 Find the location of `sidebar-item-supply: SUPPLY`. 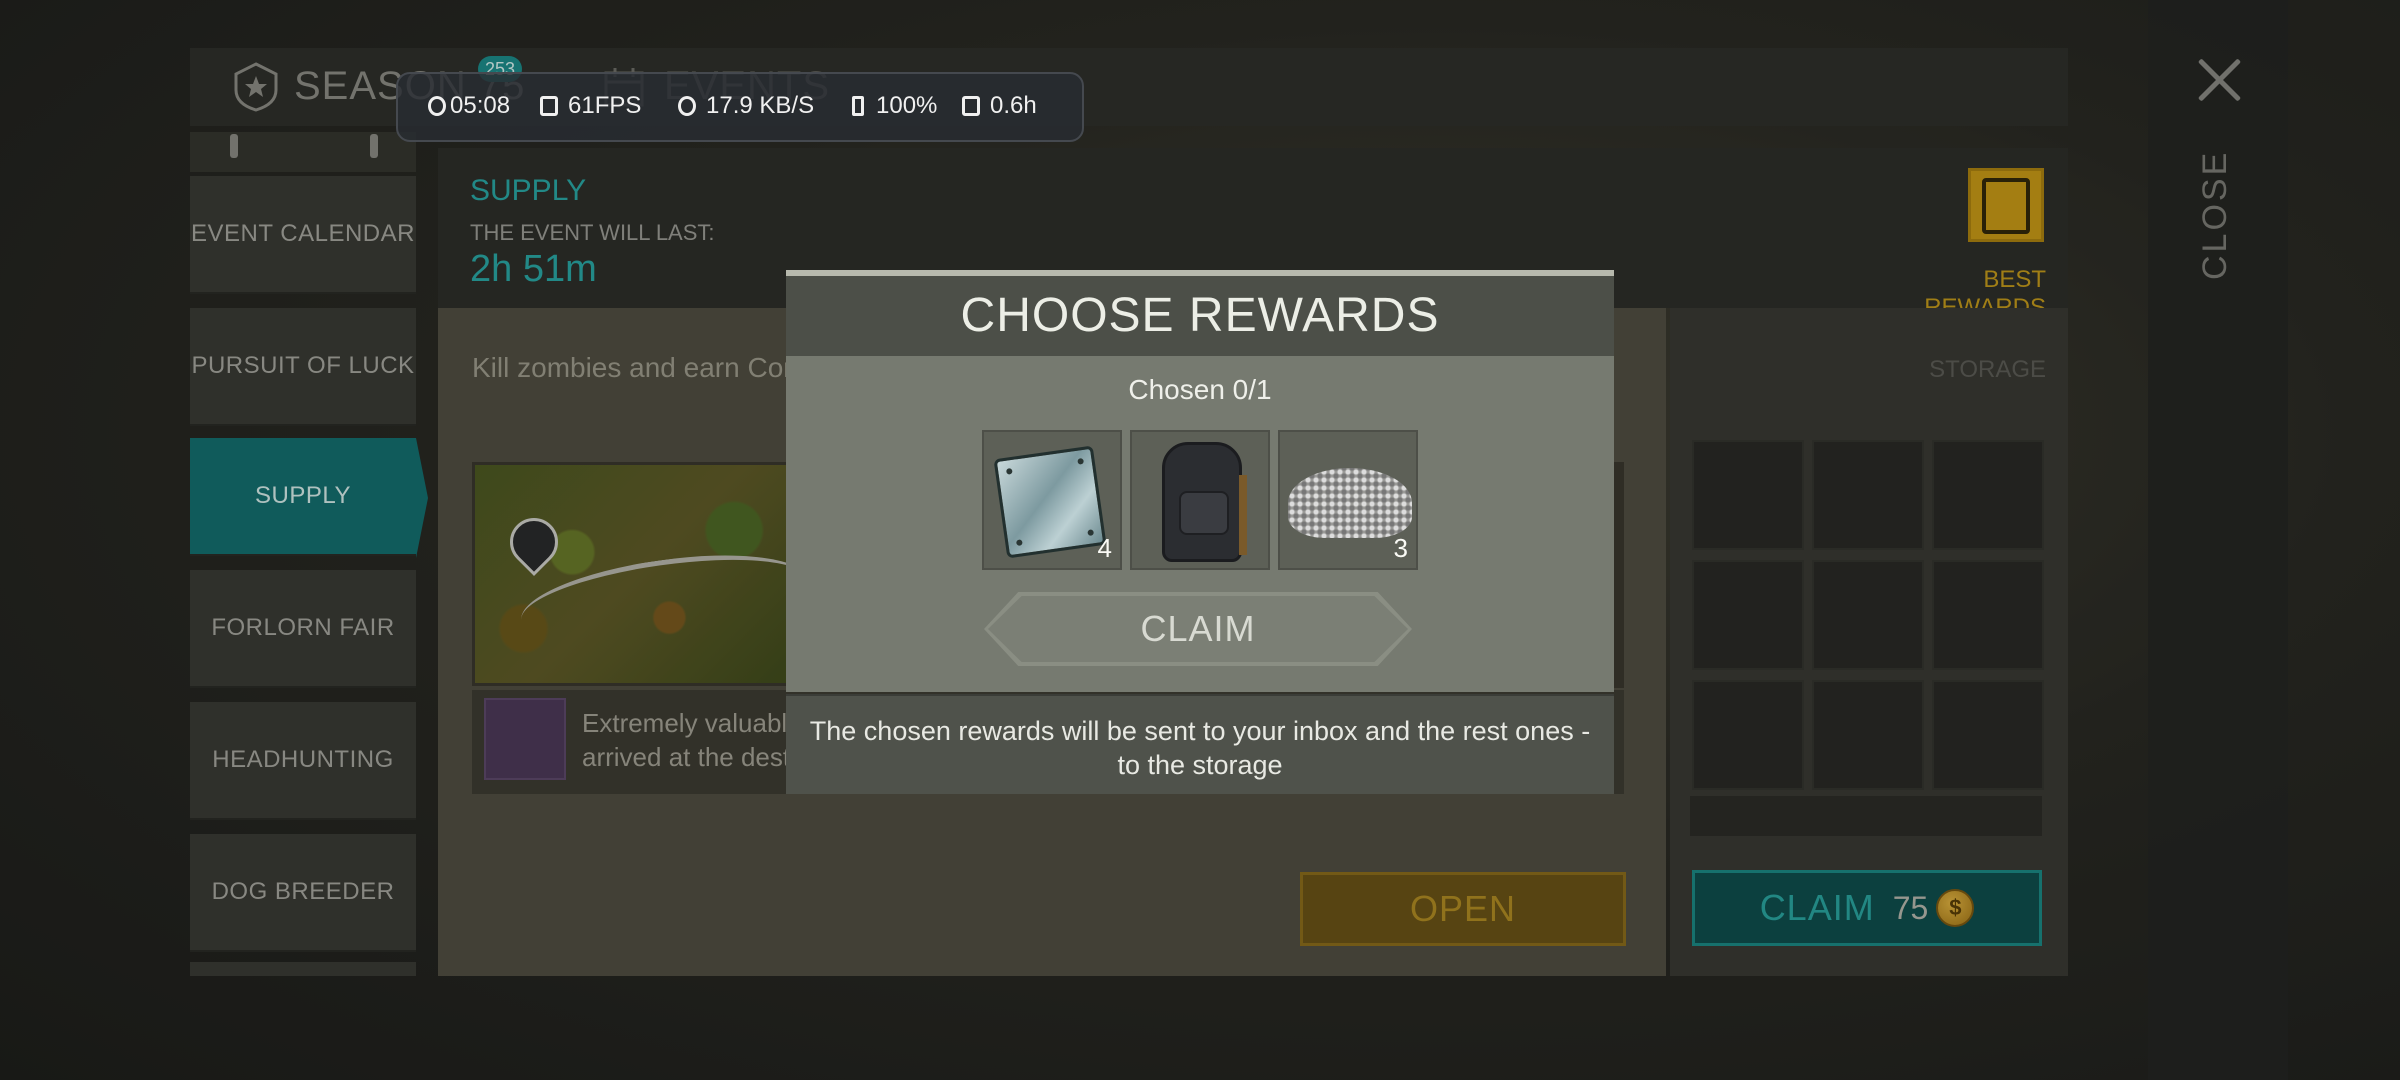

sidebar-item-supply: SUPPLY is located at coordinates (303, 497).